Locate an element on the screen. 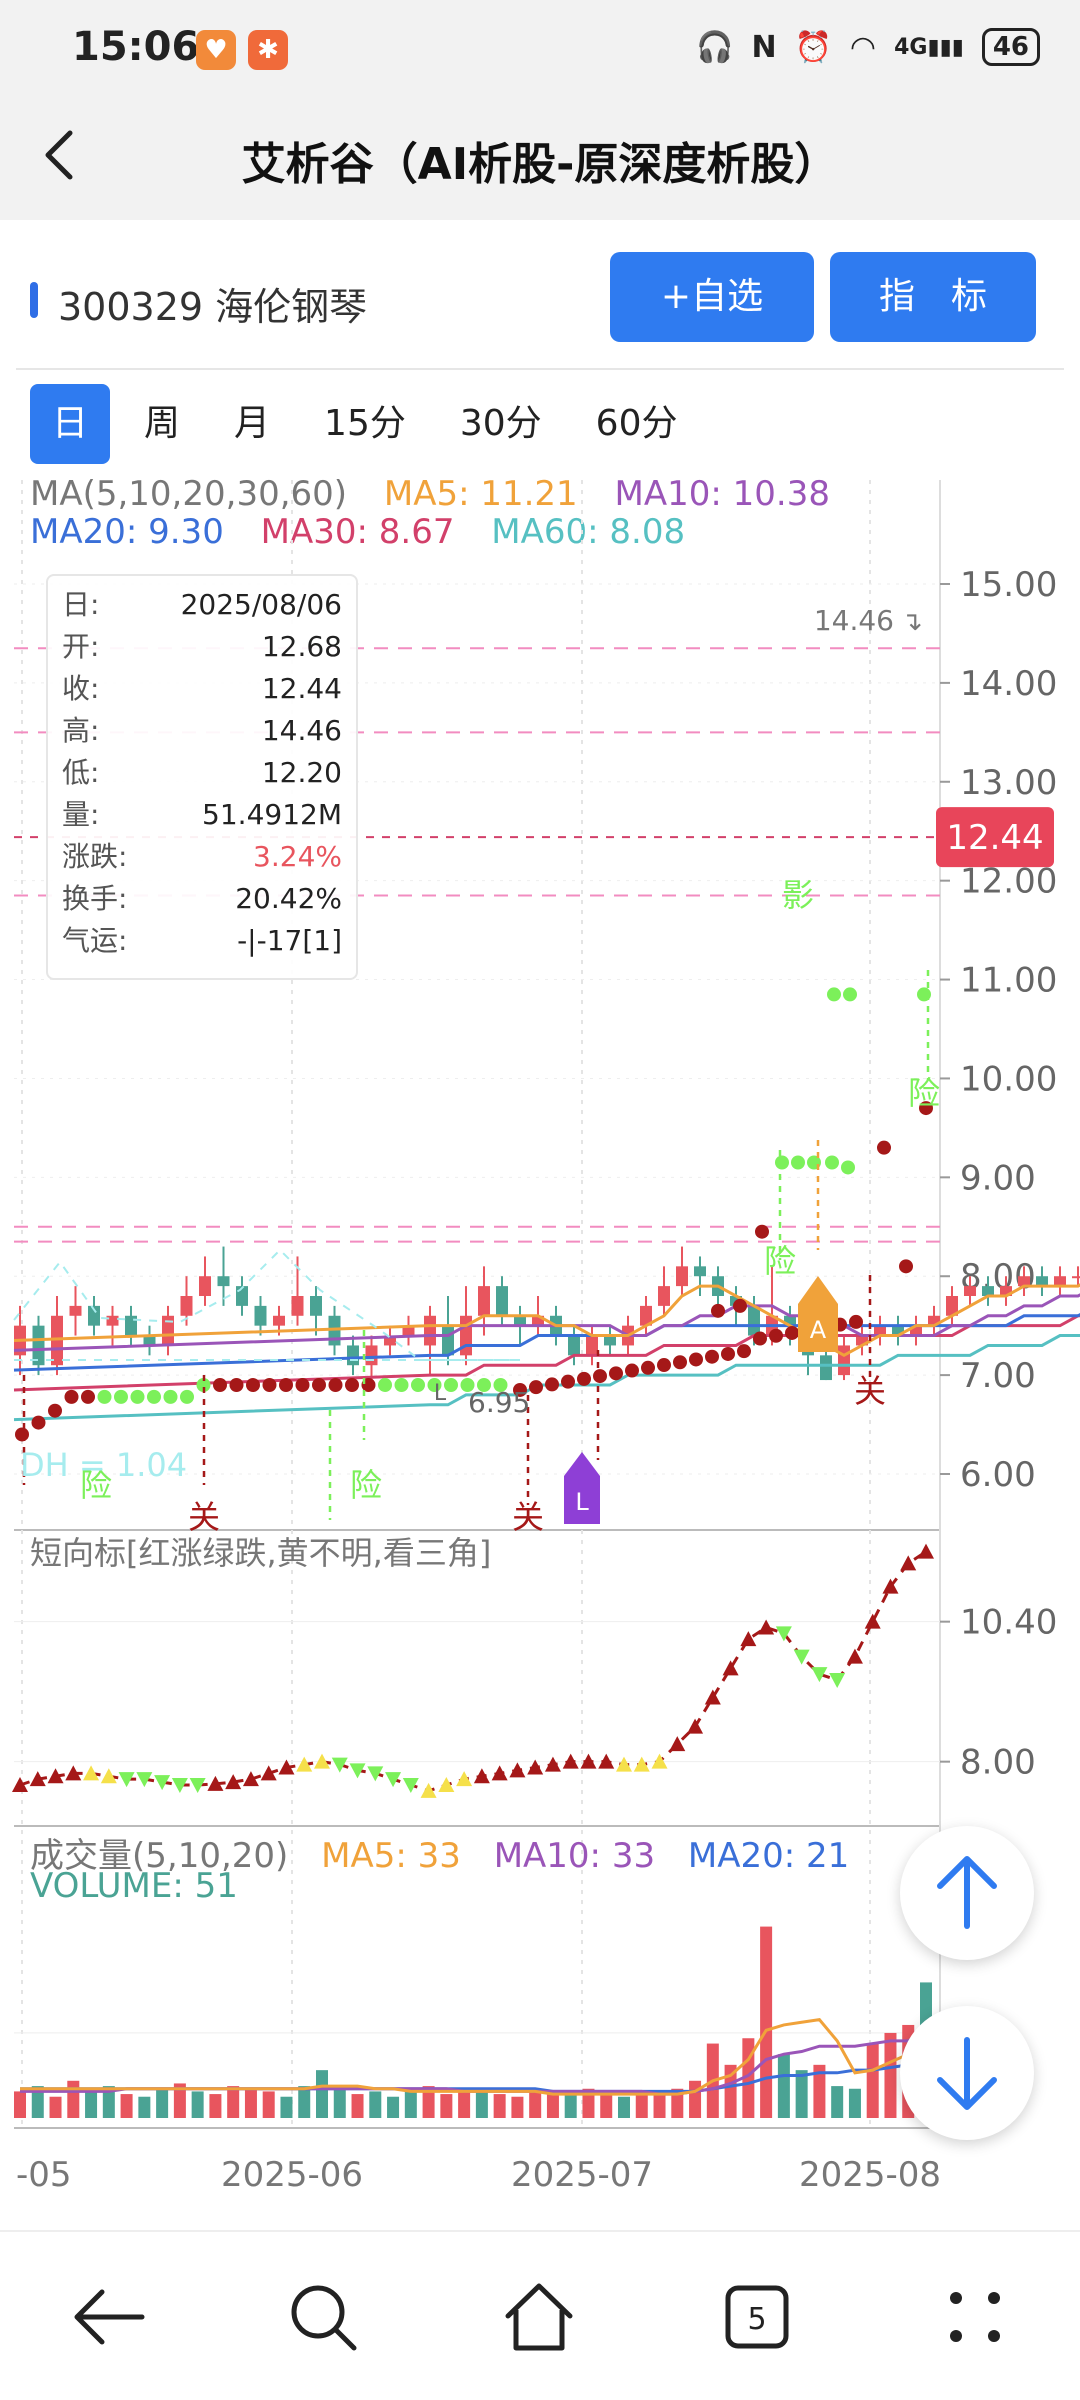 The height and width of the screenshot is (2400, 1080). info-value: 3.24% is located at coordinates (297, 856).